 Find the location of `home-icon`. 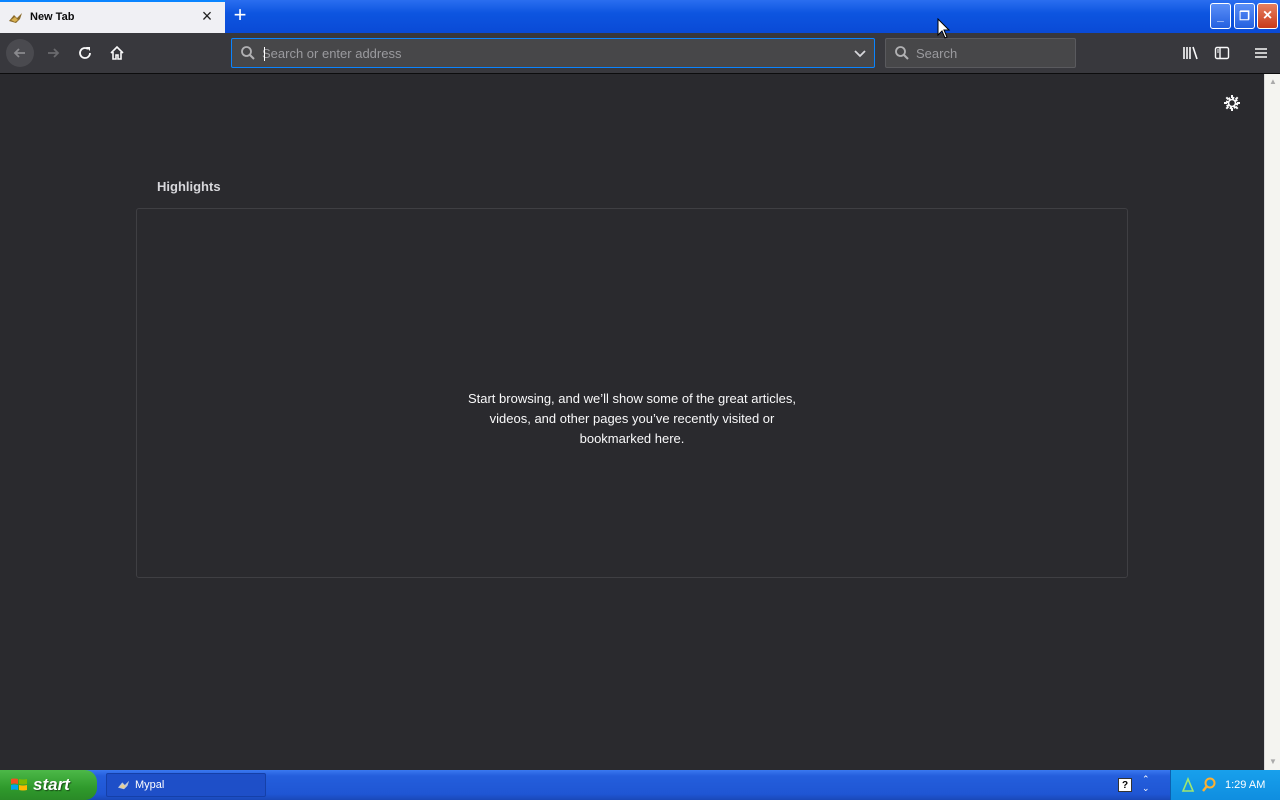

home-icon is located at coordinates (117, 52).